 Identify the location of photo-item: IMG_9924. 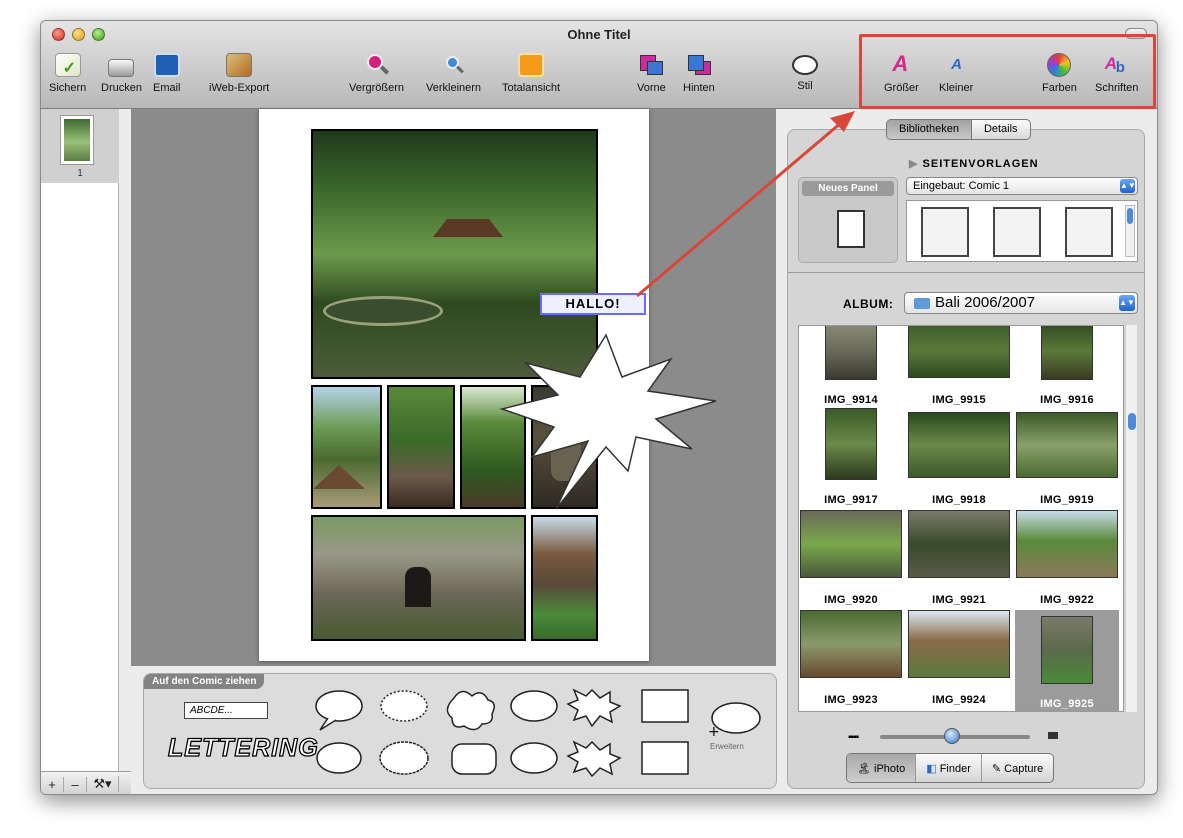
(959, 660).